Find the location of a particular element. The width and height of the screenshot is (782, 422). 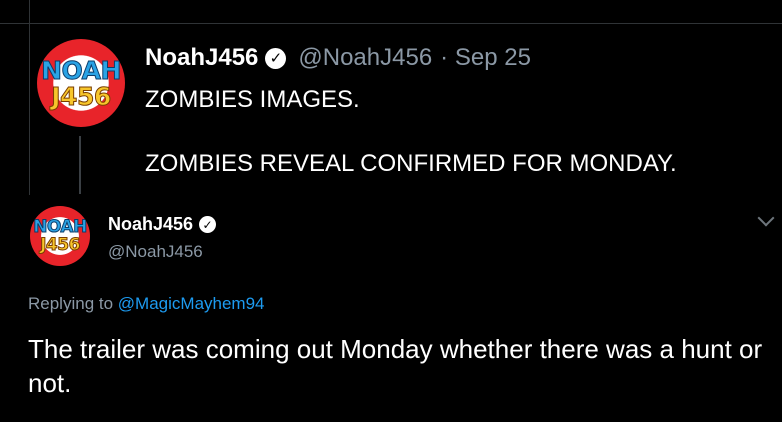

replying-prefix: Replying to is located at coordinates (71, 303).